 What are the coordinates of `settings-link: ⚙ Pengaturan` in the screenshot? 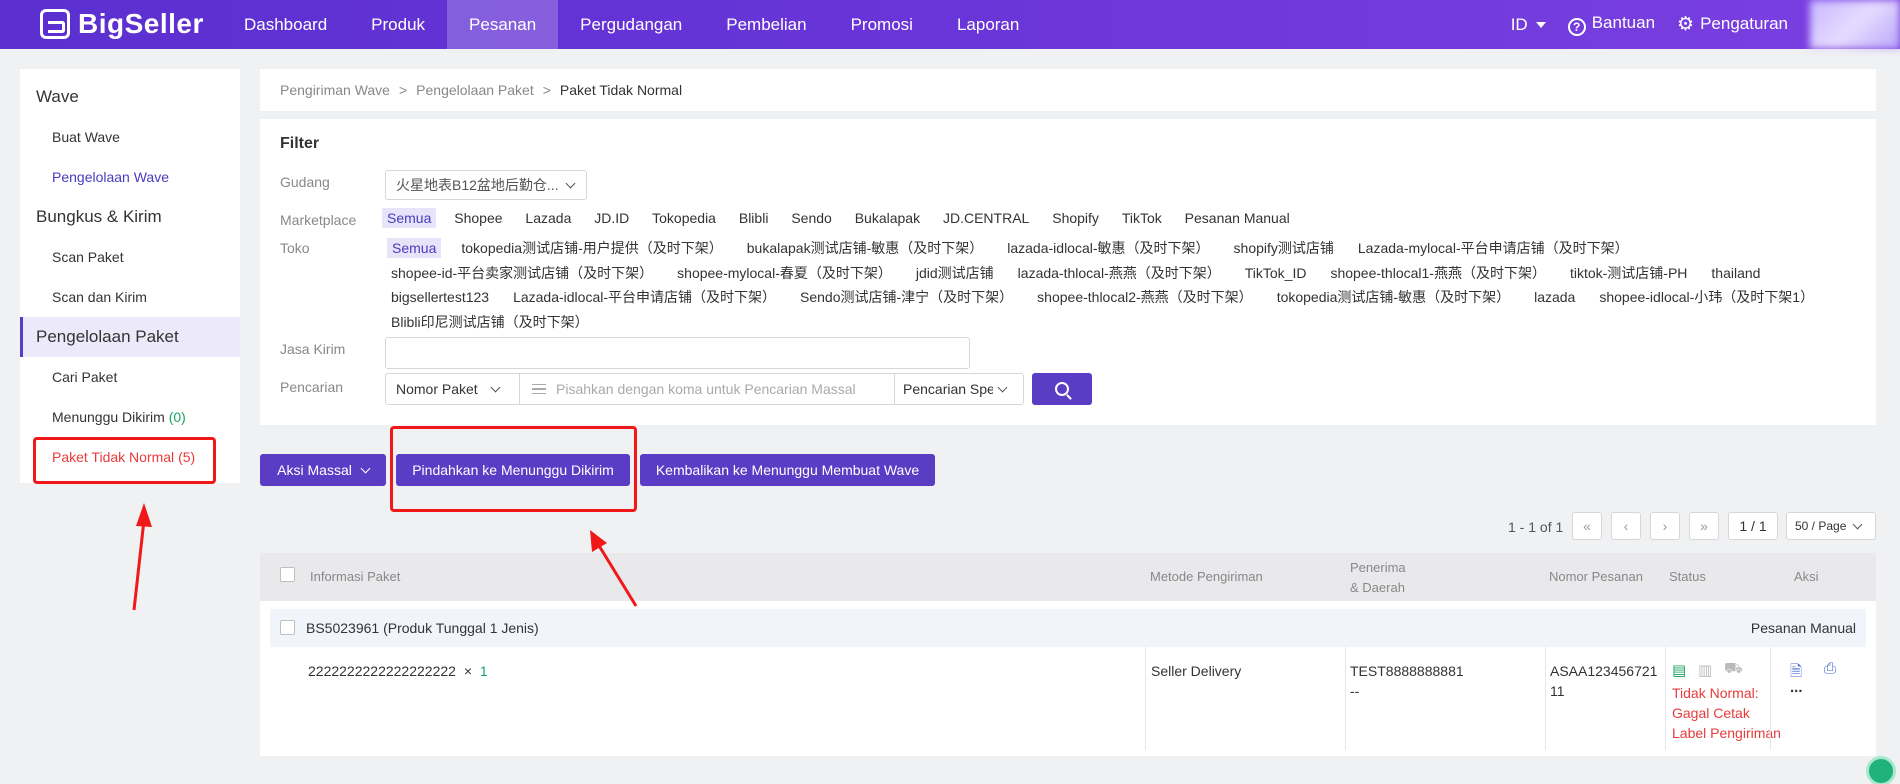 It's located at (1732, 24).